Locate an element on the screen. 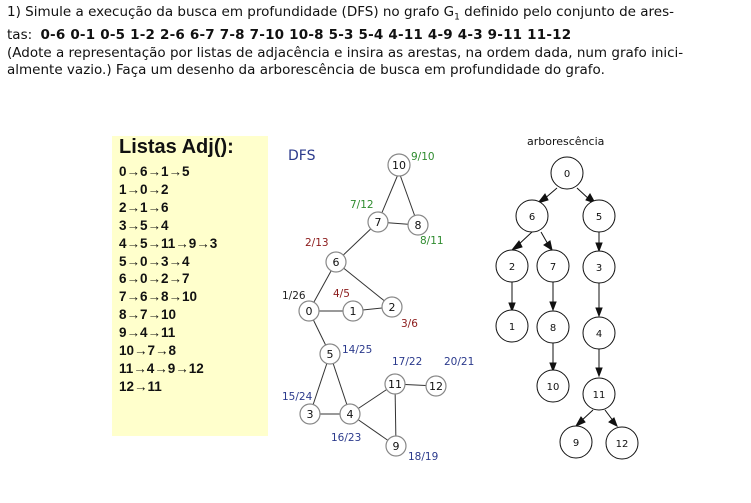 The width and height of the screenshot is (751, 503). time-label: 15/24 is located at coordinates (297, 397).